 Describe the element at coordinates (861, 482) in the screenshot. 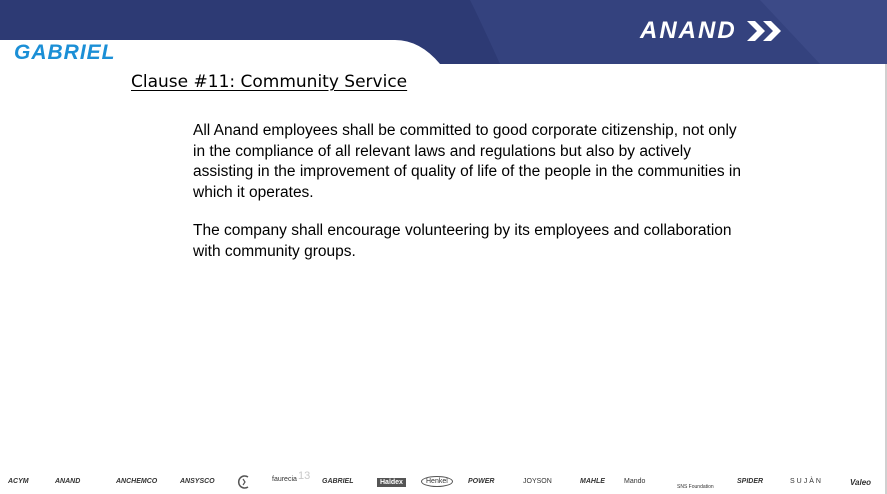

I see `footer-logo-valeo: Valeo` at that location.